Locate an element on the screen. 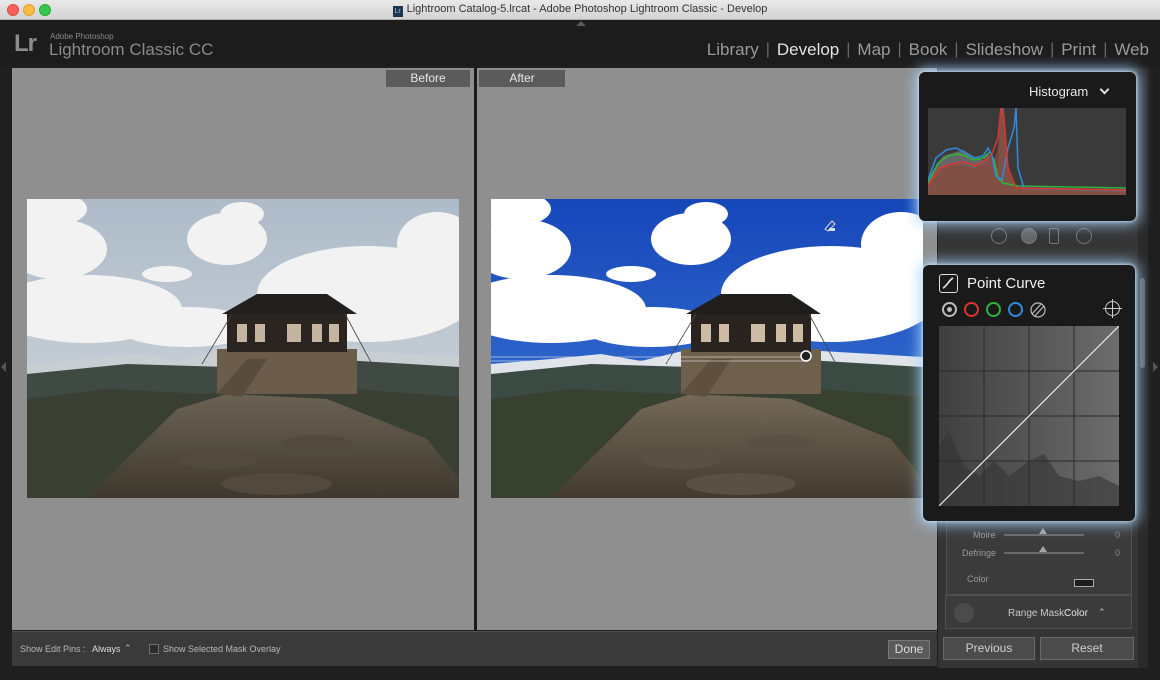 The height and width of the screenshot is (680, 1160). right-panel-scroll-thumb is located at coordinates (1142, 323).